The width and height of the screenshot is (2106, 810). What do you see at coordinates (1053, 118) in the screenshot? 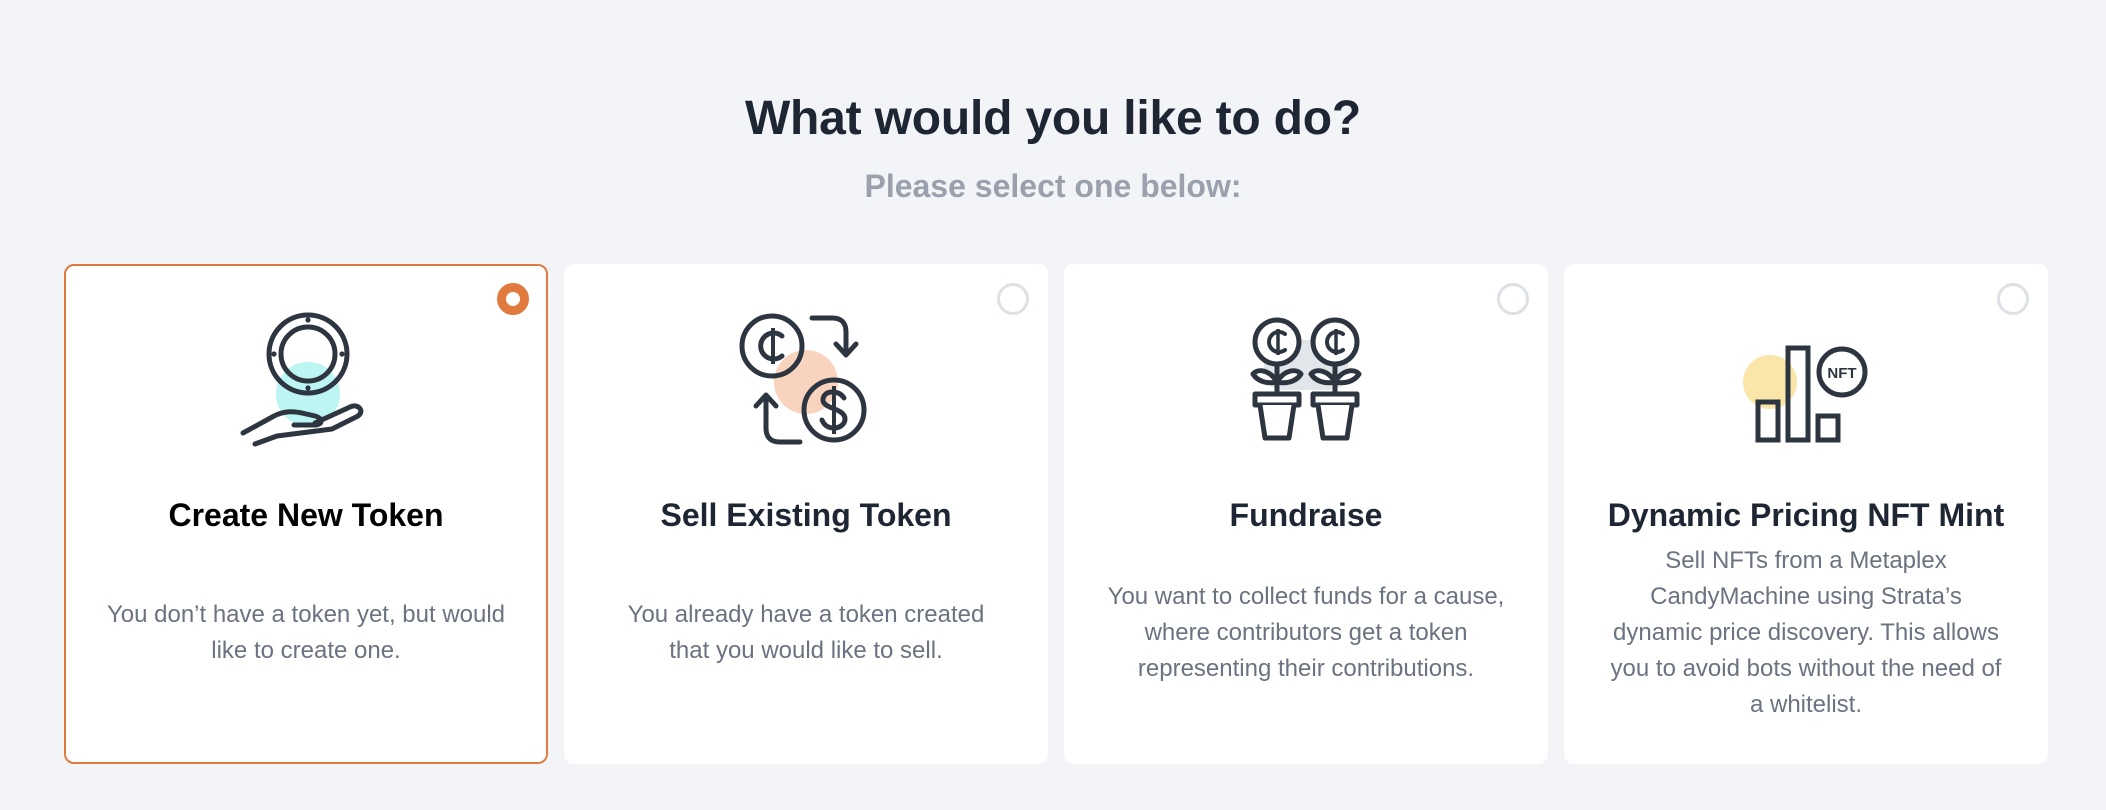
I see `page-title: What would you like to do?` at bounding box center [1053, 118].